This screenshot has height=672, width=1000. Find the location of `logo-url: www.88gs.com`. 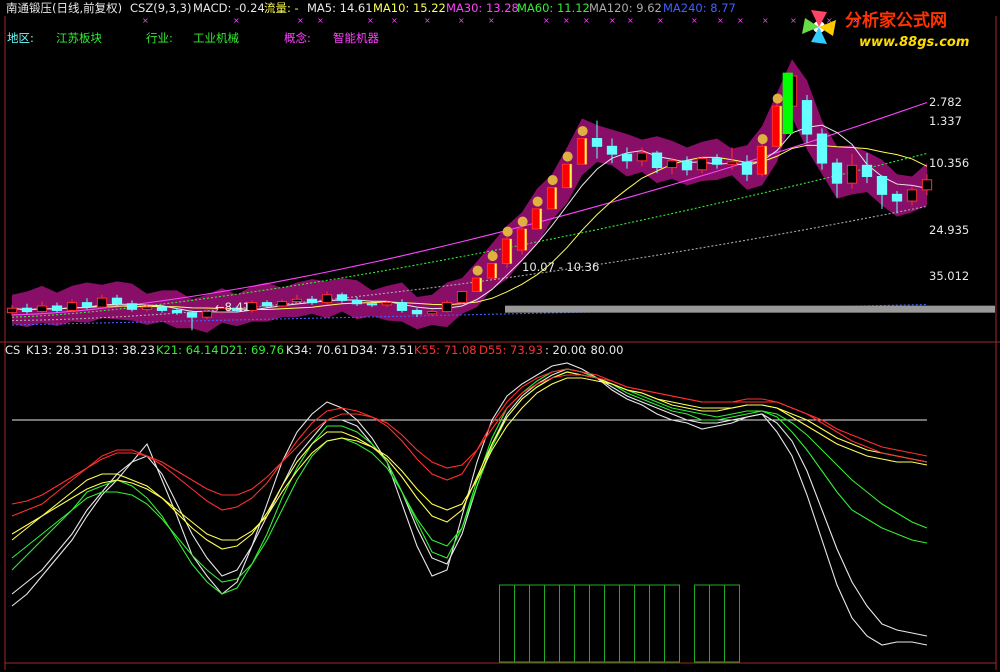

logo-url: www.88gs.com is located at coordinates (914, 42).